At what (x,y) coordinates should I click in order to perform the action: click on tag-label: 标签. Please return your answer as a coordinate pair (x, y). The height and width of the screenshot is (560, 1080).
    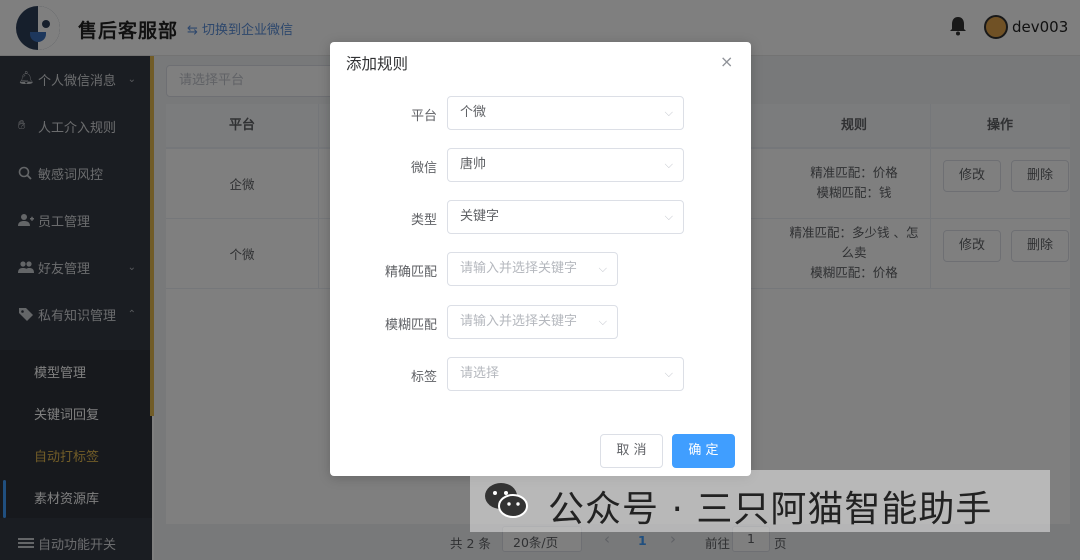
    Looking at the image, I should click on (423, 377).